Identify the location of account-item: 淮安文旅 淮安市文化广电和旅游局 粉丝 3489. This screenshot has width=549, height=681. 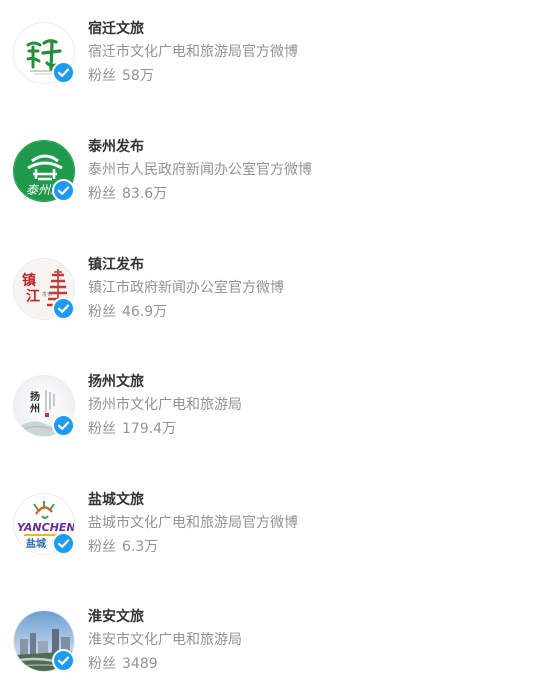
(274, 644).